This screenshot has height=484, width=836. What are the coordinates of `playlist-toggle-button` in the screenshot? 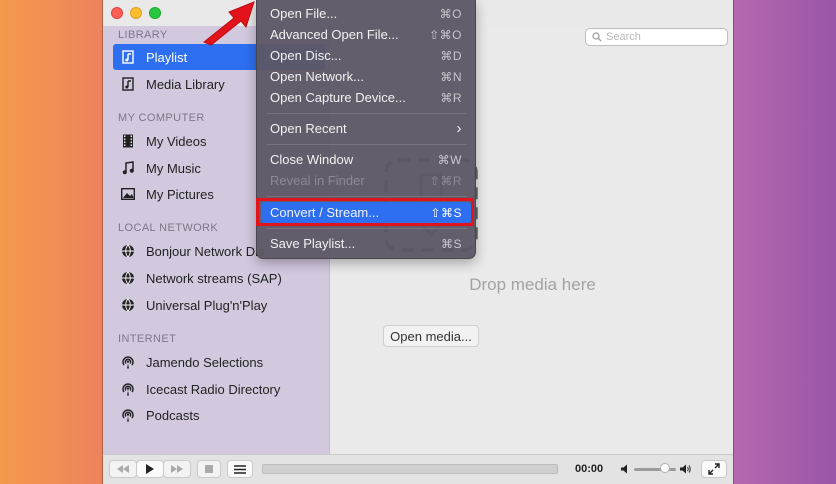 It's located at (240, 469).